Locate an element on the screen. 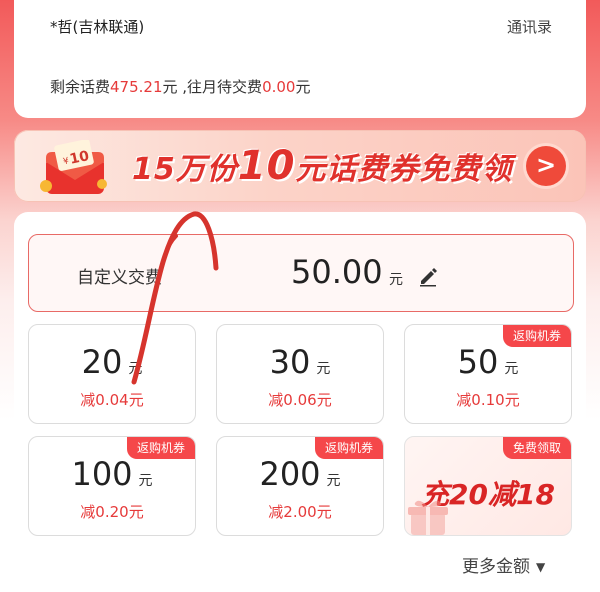  balance-line: 剩余话费475.21元 ,往月待交费0.00元 is located at coordinates (180, 86).